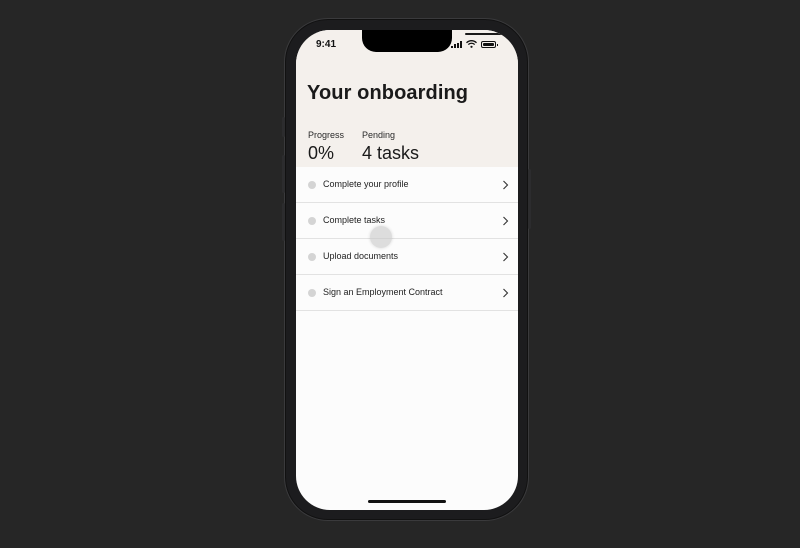 The height and width of the screenshot is (548, 800). Describe the element at coordinates (361, 256) in the screenshot. I see `task-label: Upload documents` at that location.